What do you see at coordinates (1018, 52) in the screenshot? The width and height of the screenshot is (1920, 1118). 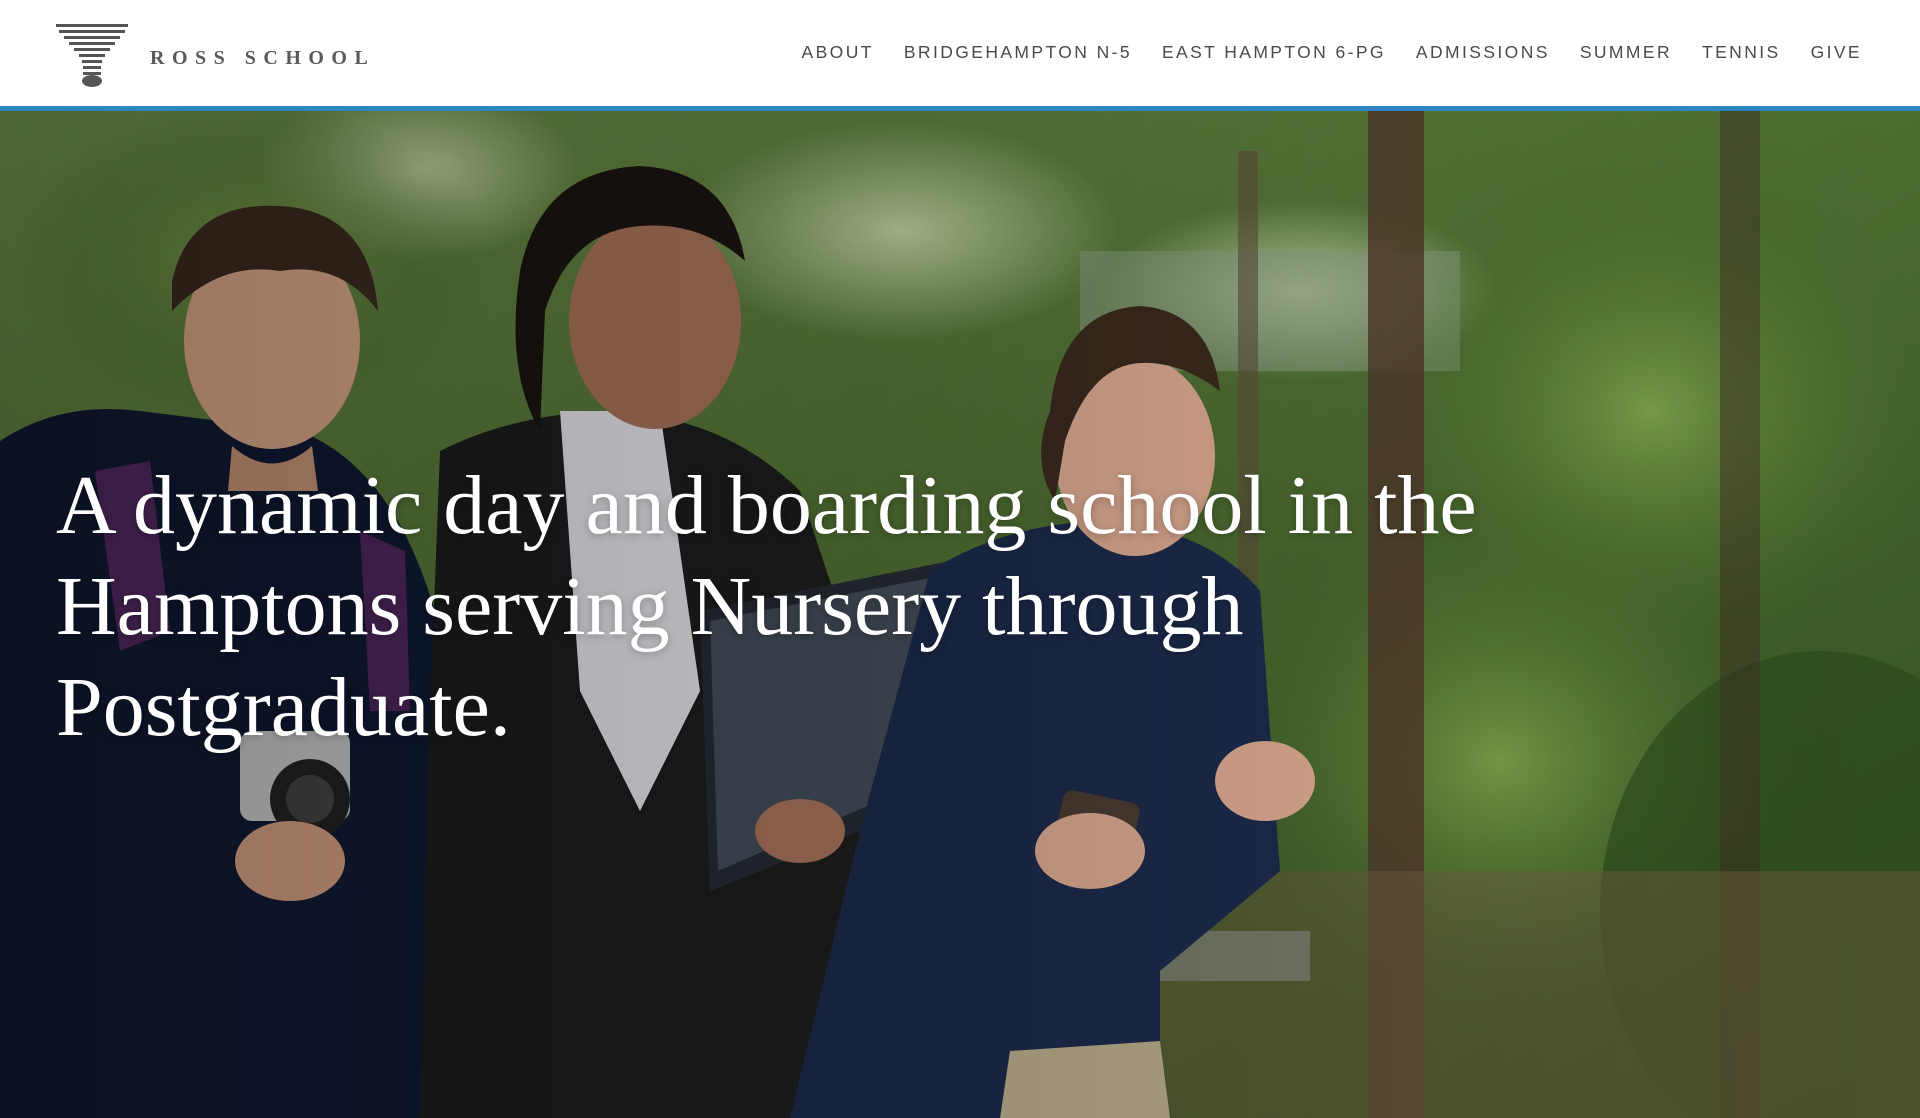 I see `nav-item-bridgehampton: BRIDGEHAMPTON N-5` at bounding box center [1018, 52].